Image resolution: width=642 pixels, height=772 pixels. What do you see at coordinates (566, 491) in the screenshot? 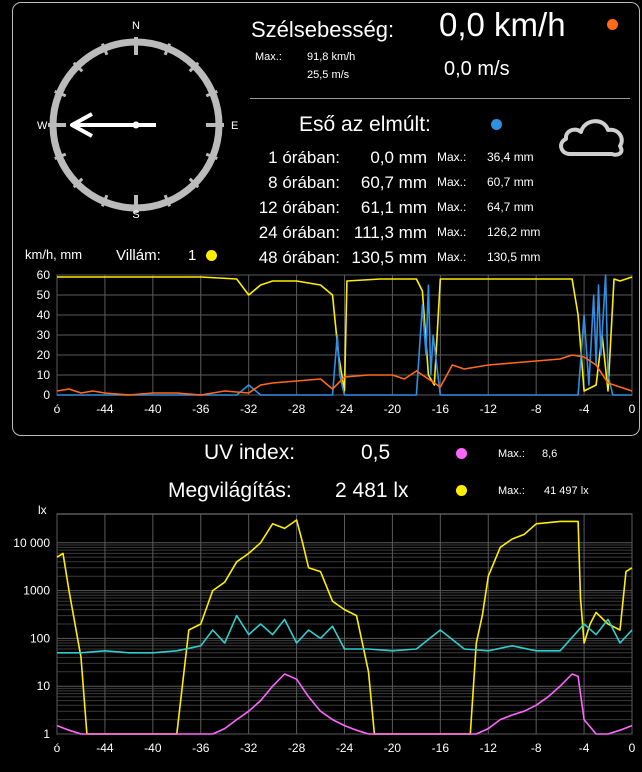
I see `lux-max: 41 497 lx` at bounding box center [566, 491].